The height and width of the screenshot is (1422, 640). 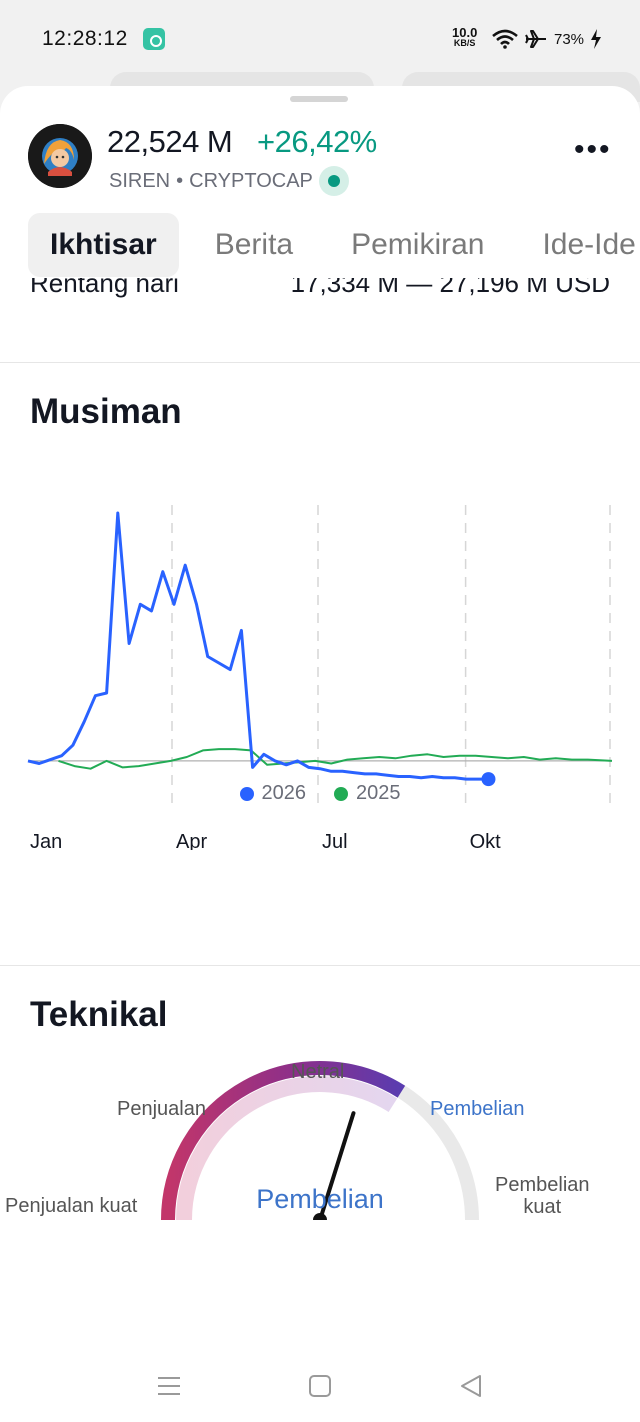 I want to click on status-bar: 12:28:12 10.0 KB/S 73%, so click(x=320, y=39).